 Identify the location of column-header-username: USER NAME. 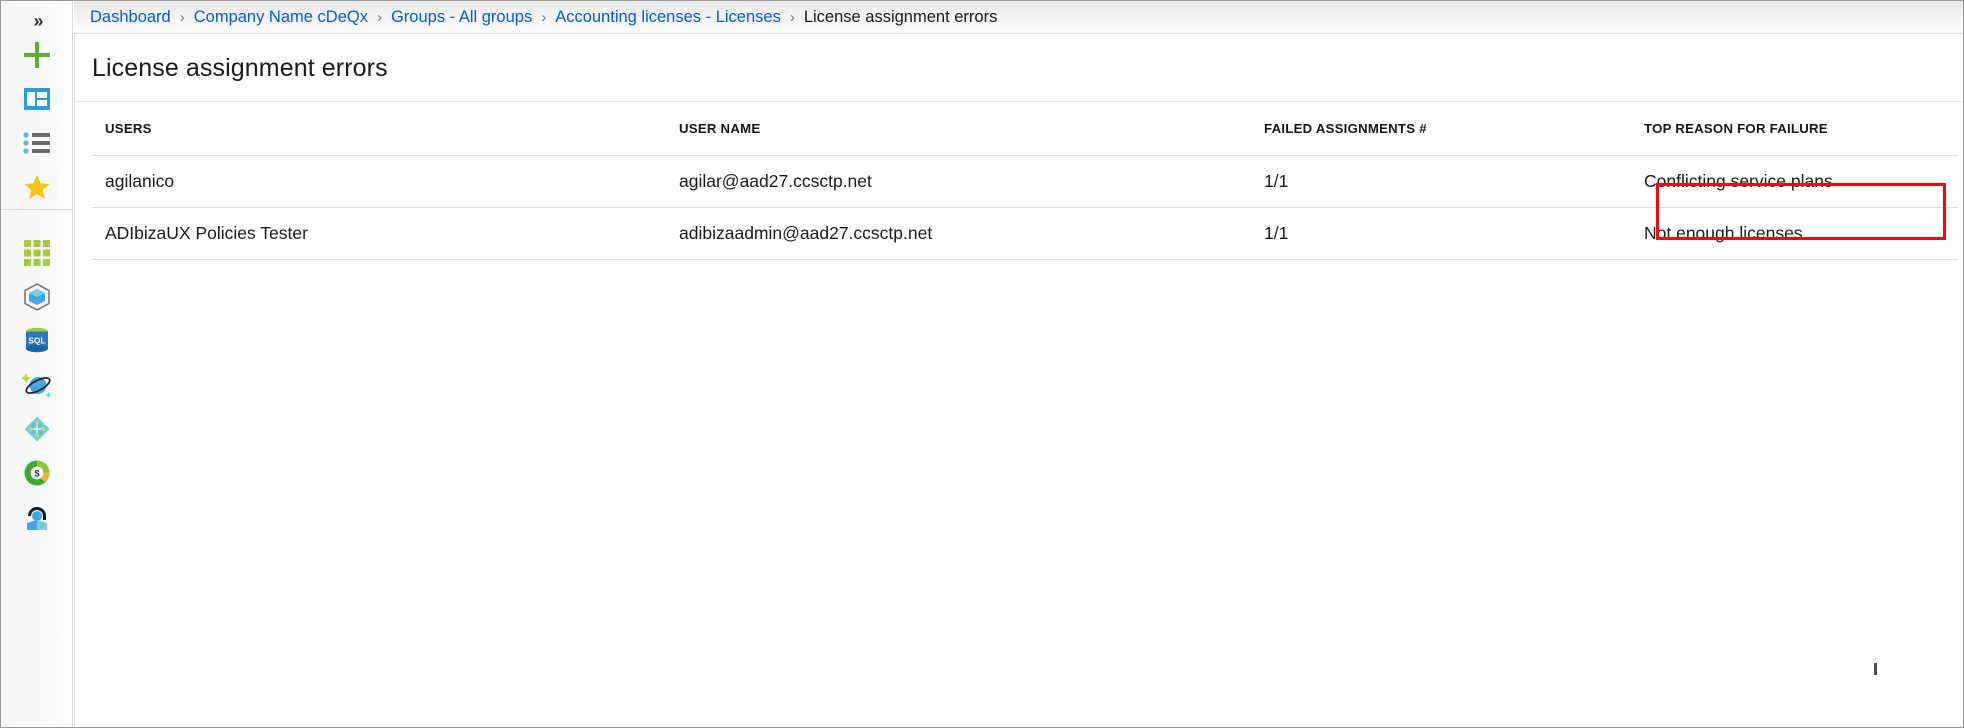
(720, 128).